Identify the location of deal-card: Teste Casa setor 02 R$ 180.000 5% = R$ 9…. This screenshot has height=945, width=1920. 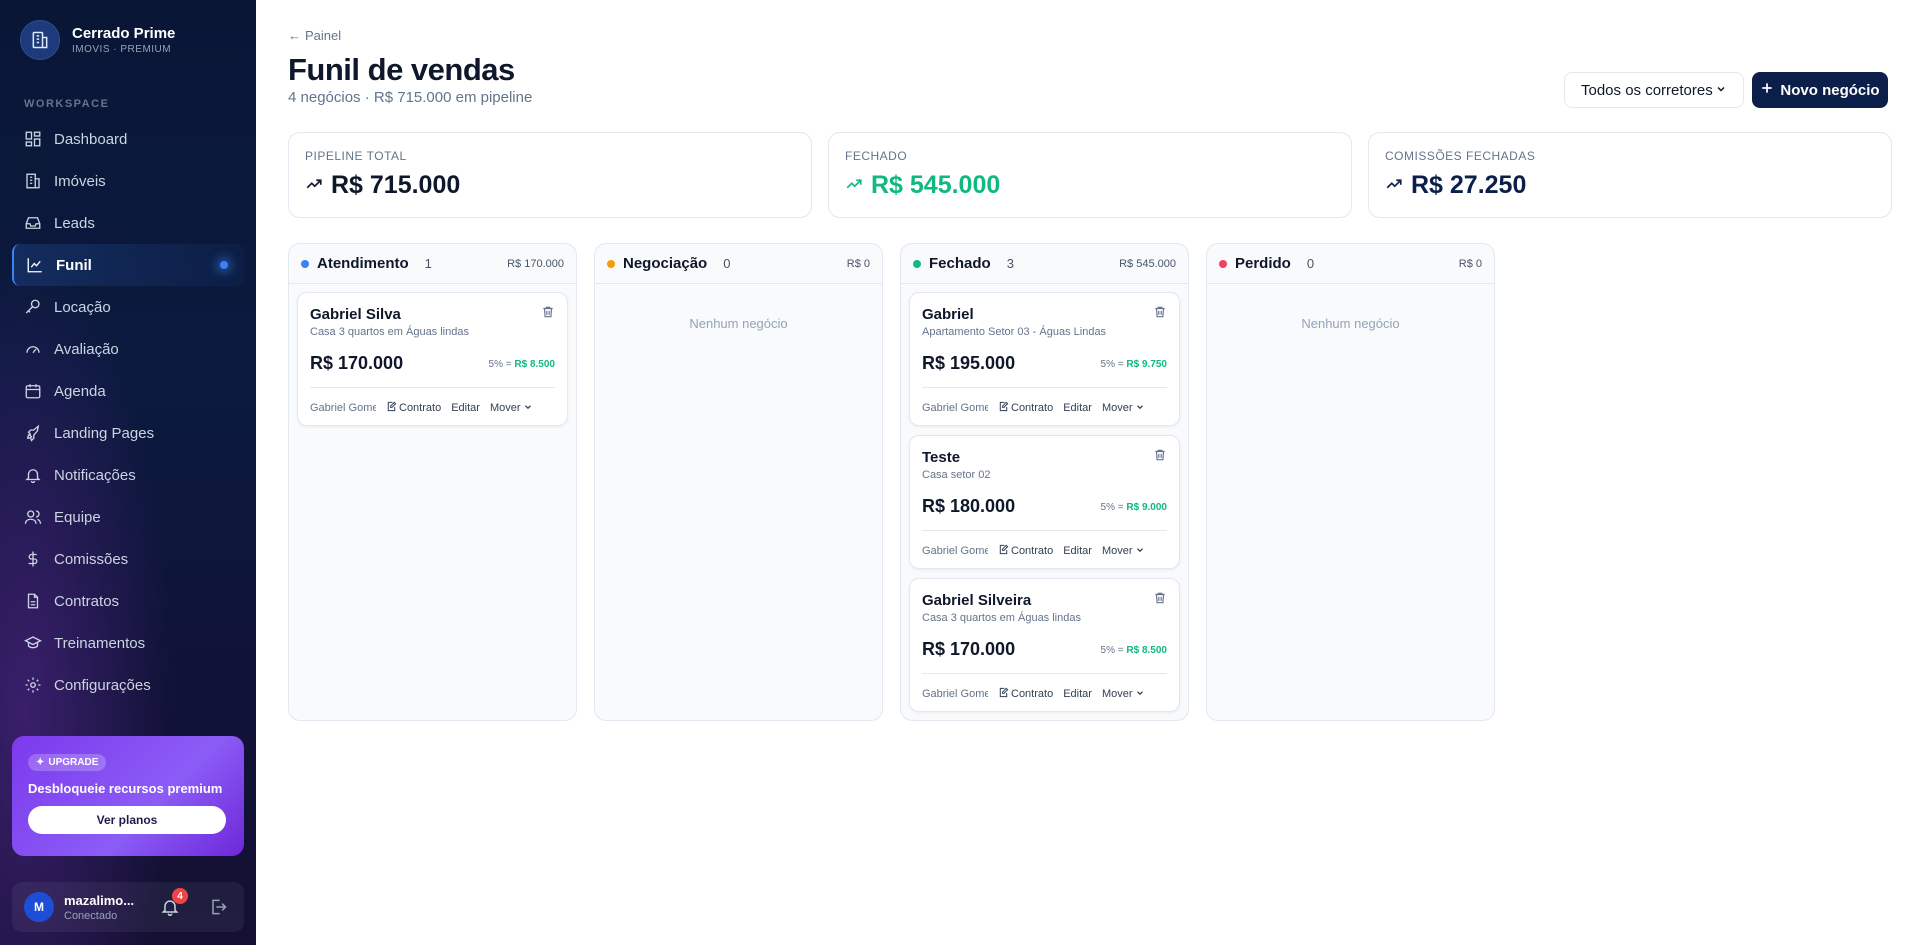
(1044, 502).